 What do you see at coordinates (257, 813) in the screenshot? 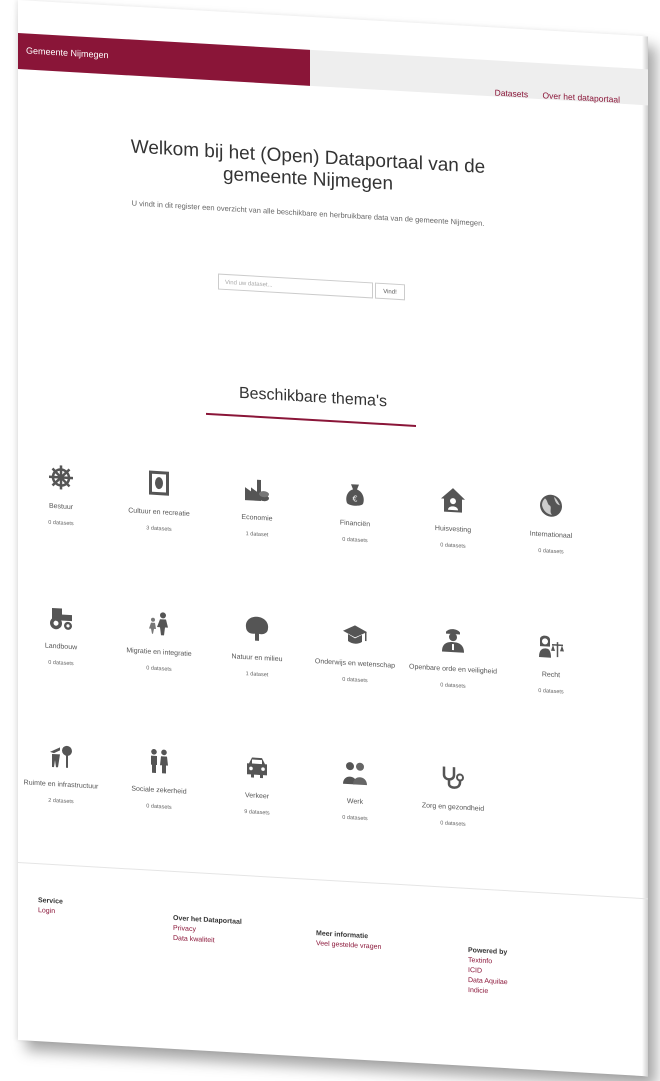
I see `theme-count: 9 datasets` at bounding box center [257, 813].